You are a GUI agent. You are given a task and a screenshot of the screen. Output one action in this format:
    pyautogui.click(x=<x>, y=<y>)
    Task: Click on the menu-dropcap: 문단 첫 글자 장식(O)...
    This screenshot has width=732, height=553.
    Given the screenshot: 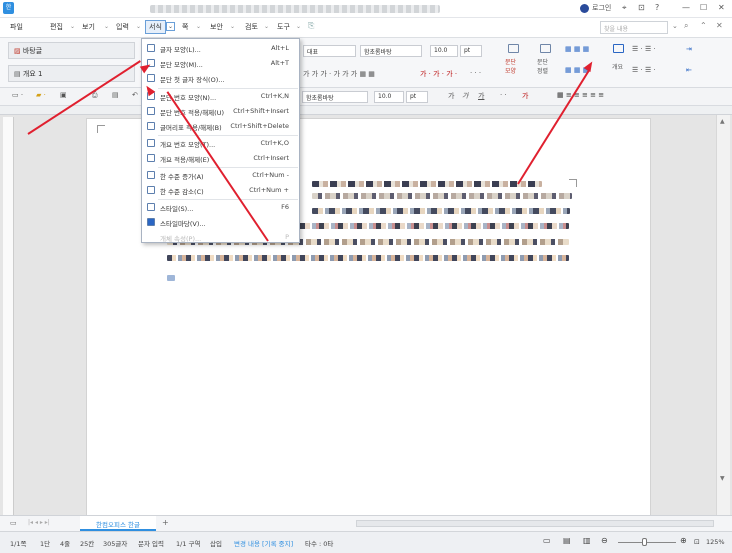 What is the action you would take?
    pyautogui.click(x=220, y=78)
    